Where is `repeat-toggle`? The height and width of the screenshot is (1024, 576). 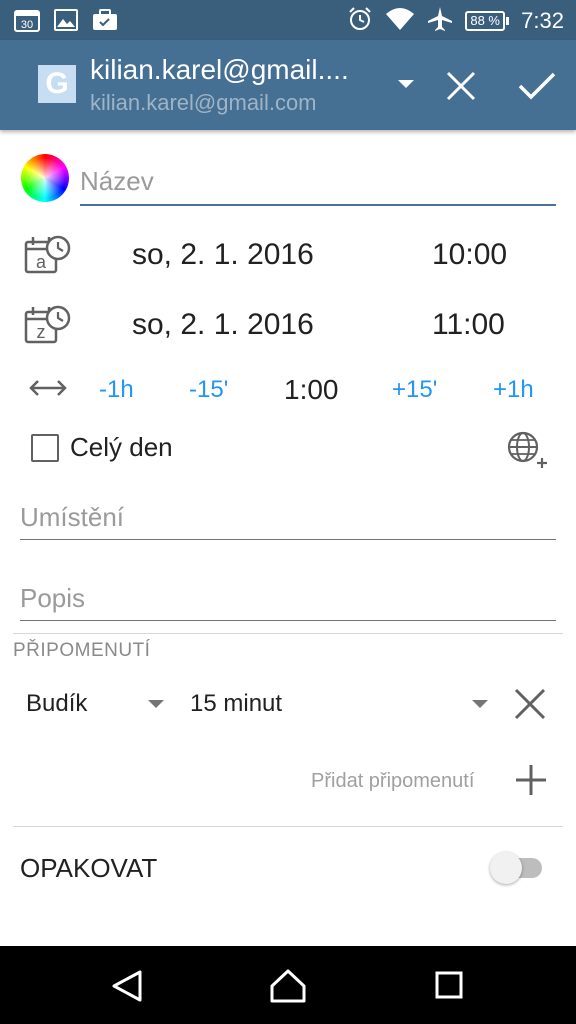 repeat-toggle is located at coordinates (517, 868).